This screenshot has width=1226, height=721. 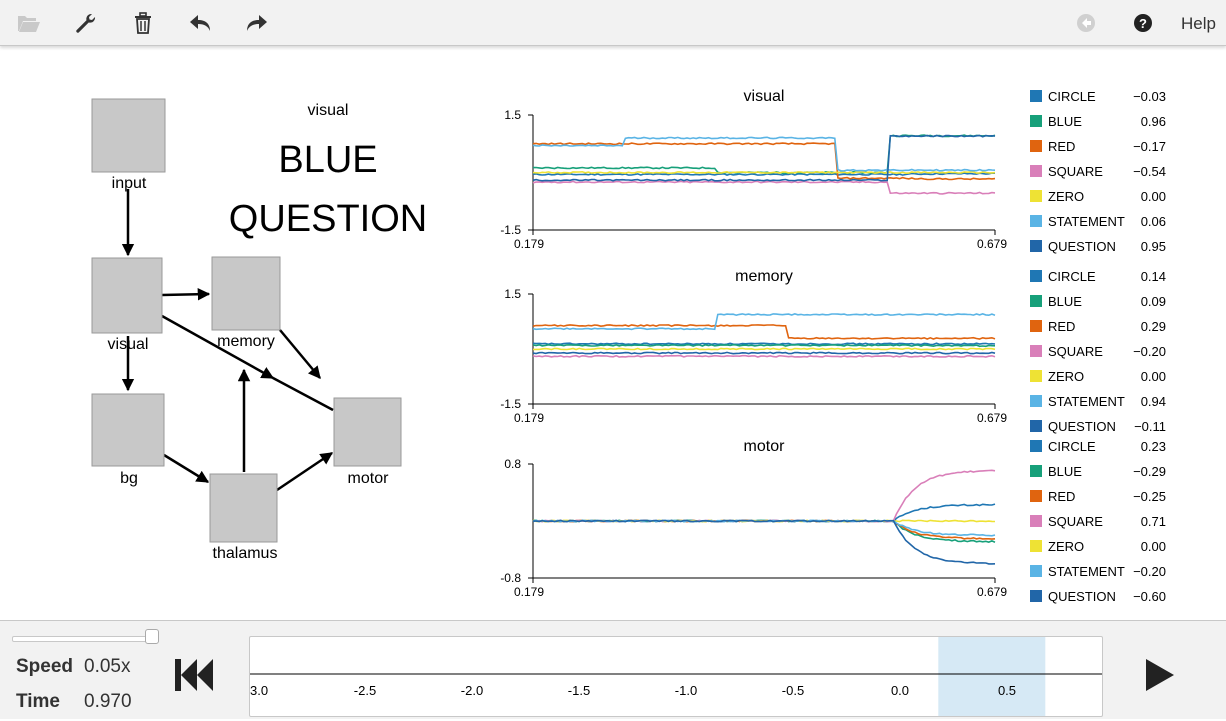 I want to click on node-thalamus, so click(x=243, y=508).